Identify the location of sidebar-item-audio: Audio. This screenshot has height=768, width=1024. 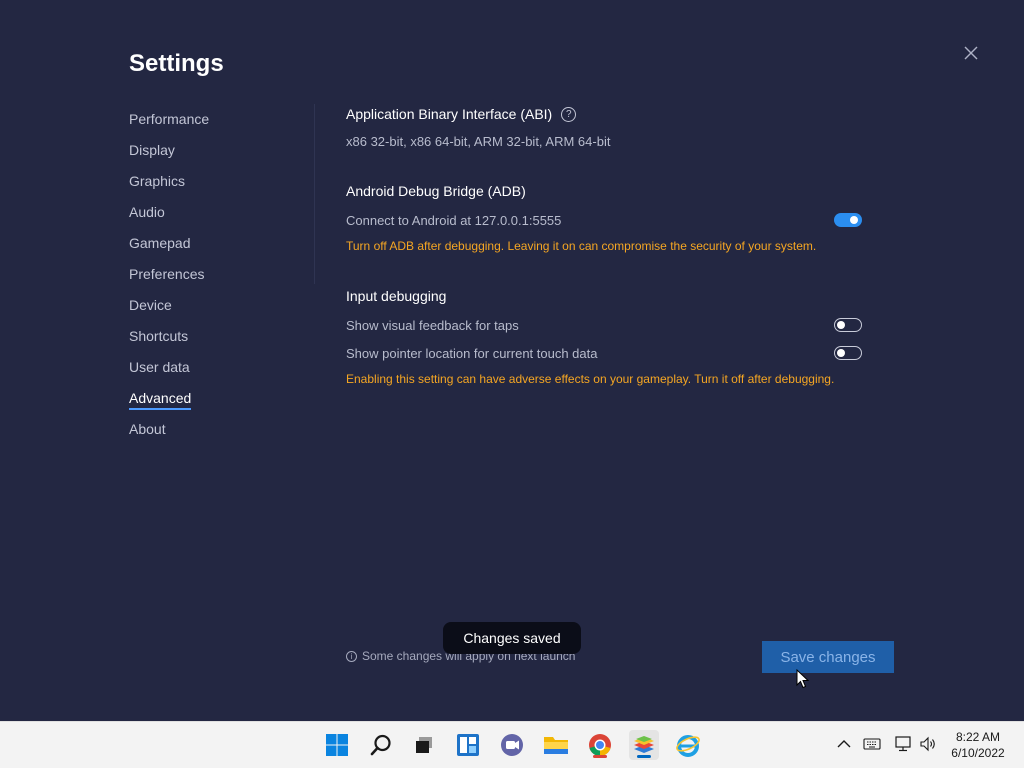
(169, 216).